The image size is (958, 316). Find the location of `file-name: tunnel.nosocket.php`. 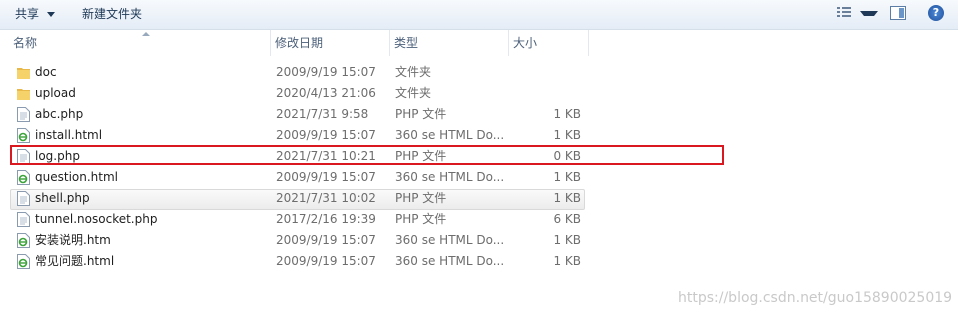

file-name: tunnel.nosocket.php is located at coordinates (96, 219).